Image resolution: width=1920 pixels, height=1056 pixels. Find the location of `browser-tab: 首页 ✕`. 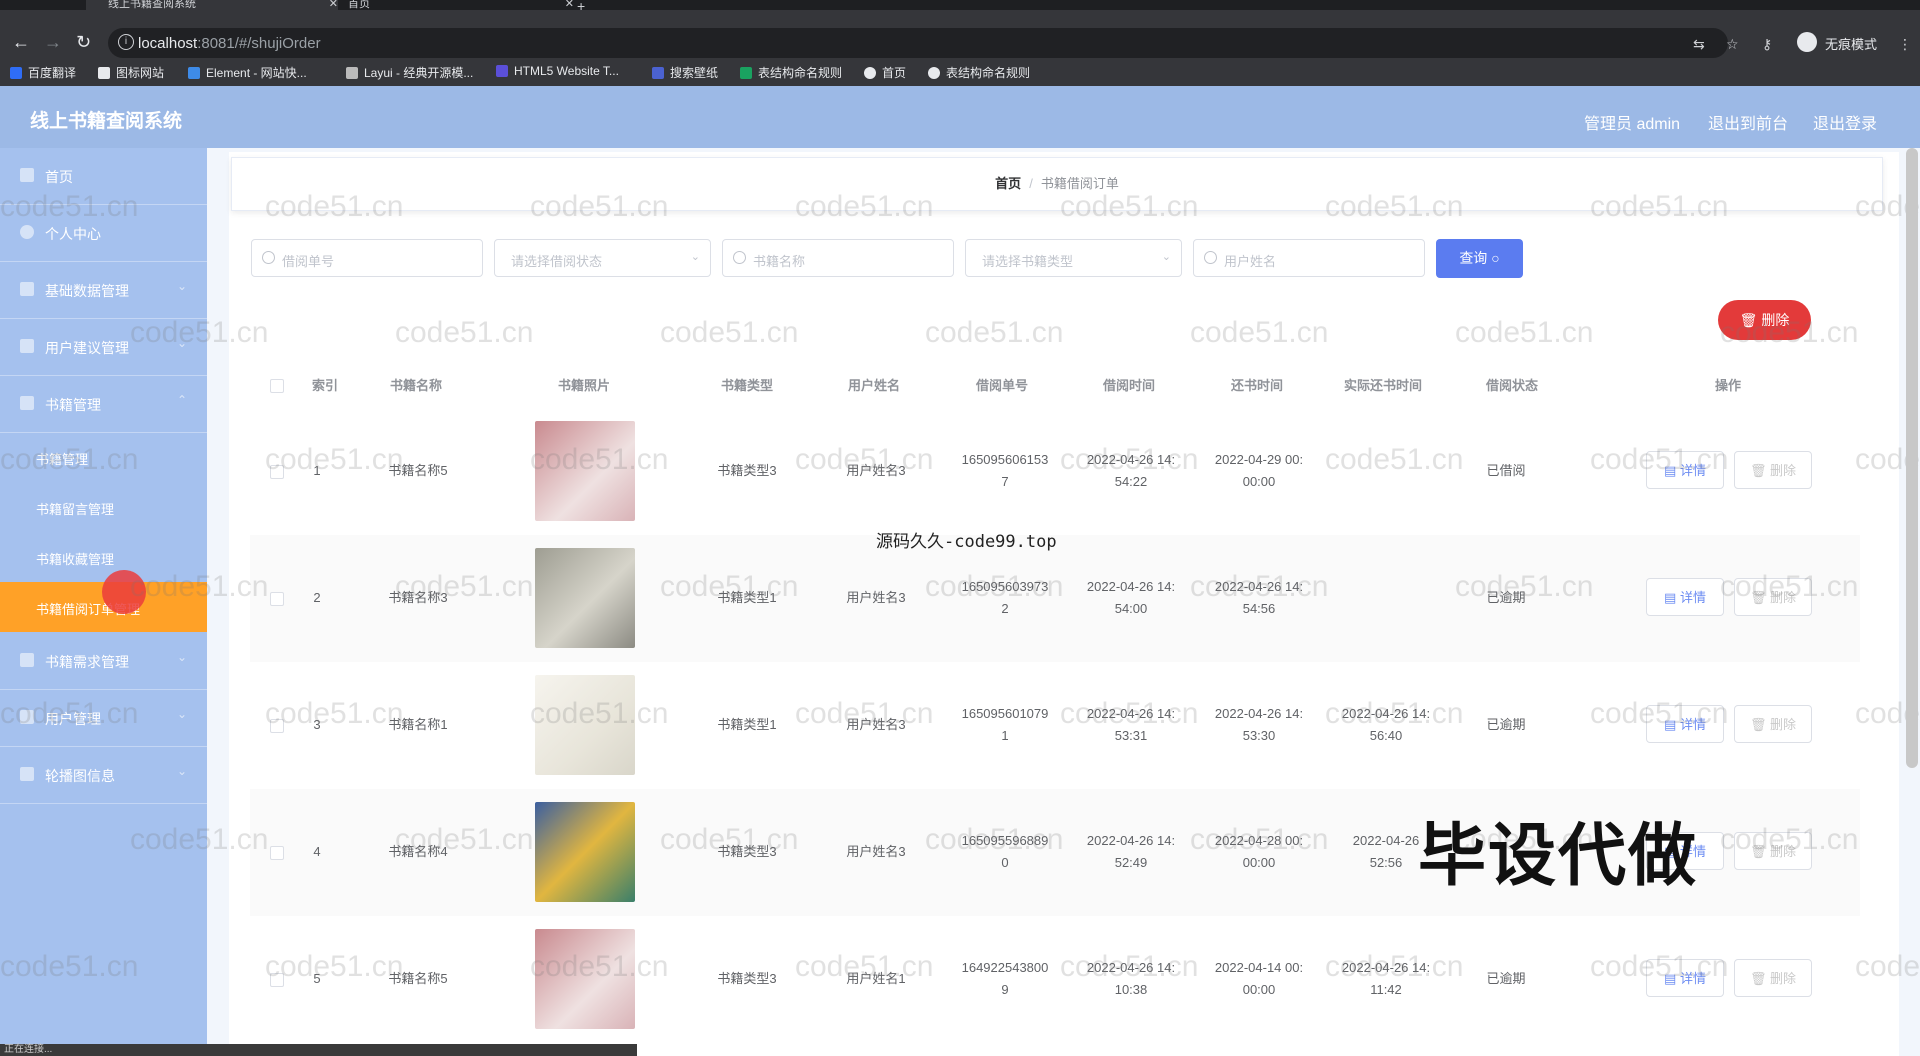

browser-tab: 首页 ✕ is located at coordinates (450, 5).